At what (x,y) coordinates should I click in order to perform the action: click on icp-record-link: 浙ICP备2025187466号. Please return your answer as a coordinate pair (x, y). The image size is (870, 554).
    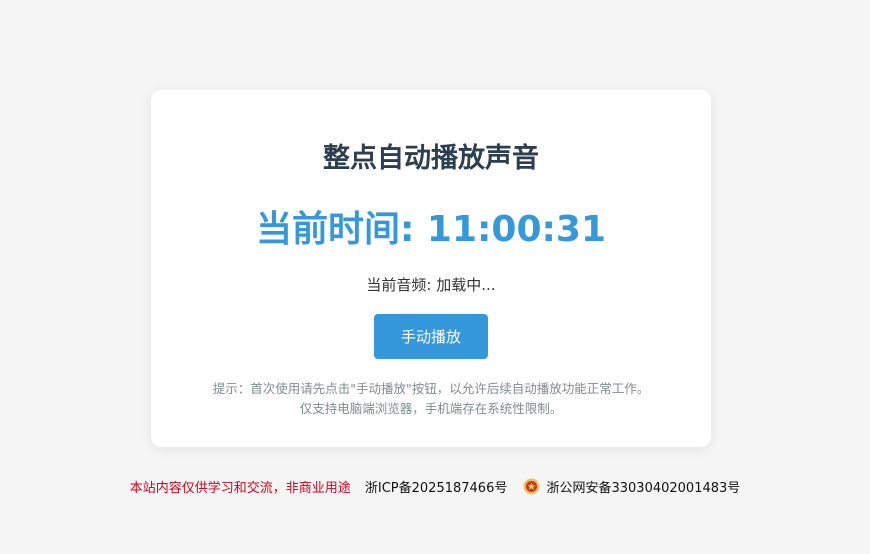
    Looking at the image, I should click on (436, 488).